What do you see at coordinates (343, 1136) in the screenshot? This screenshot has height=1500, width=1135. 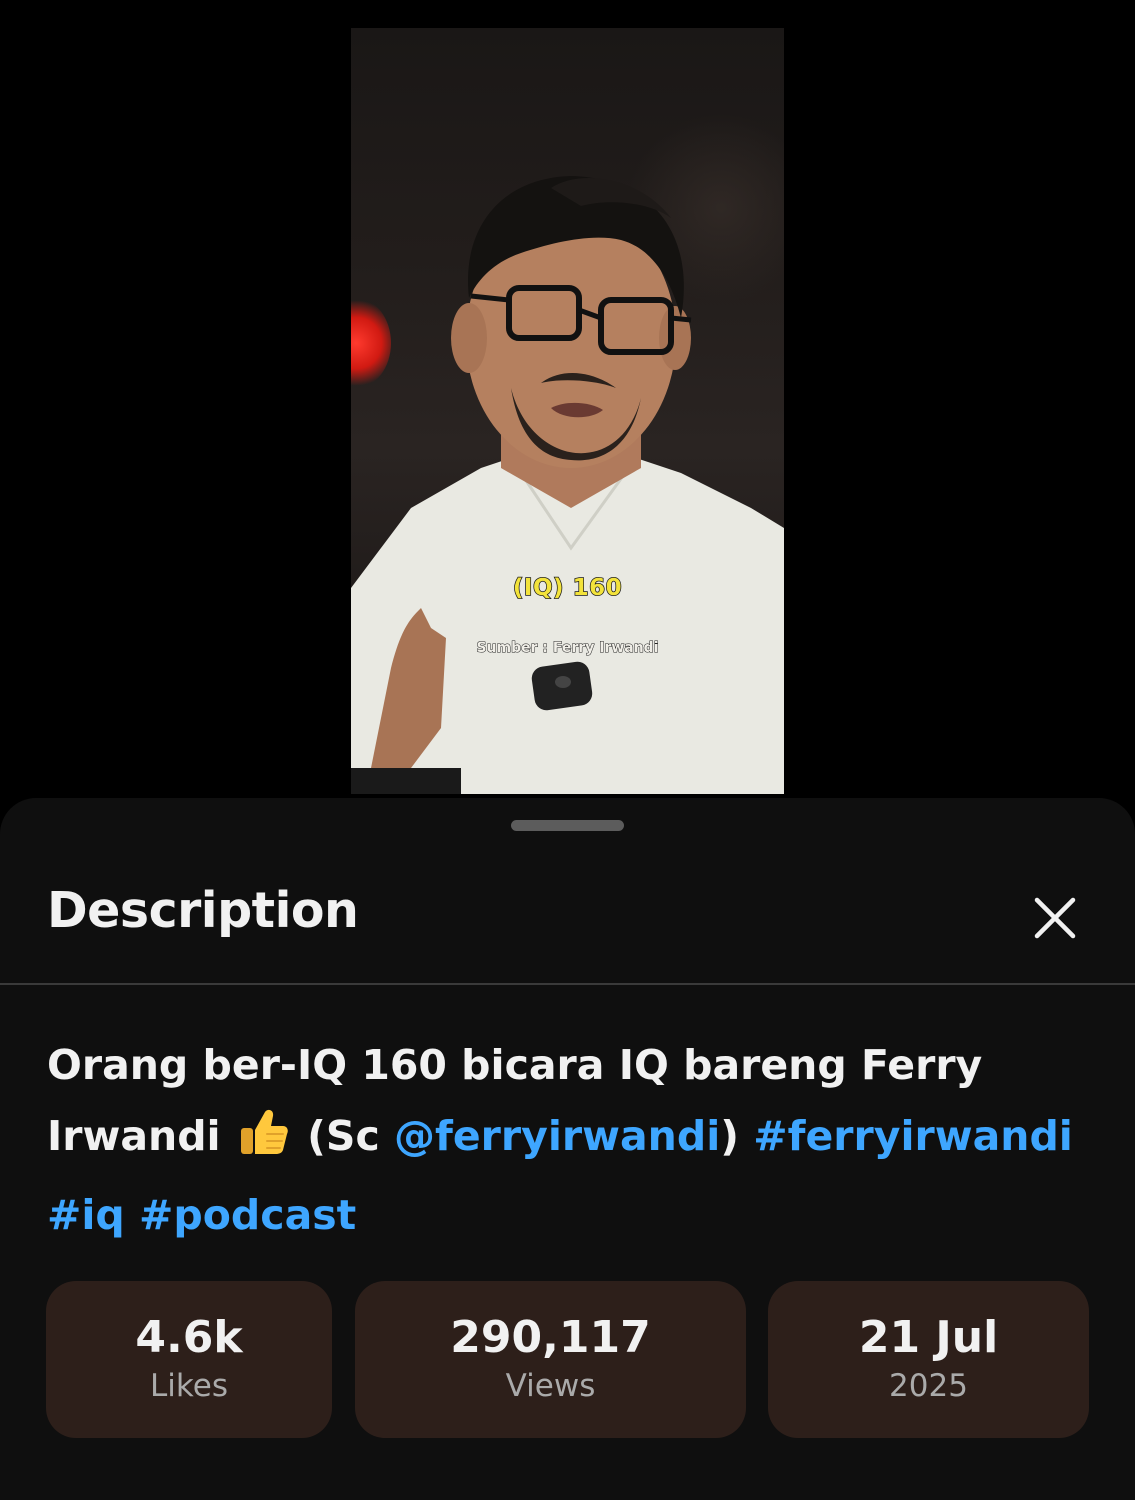 I see `description-text: (Sc` at bounding box center [343, 1136].